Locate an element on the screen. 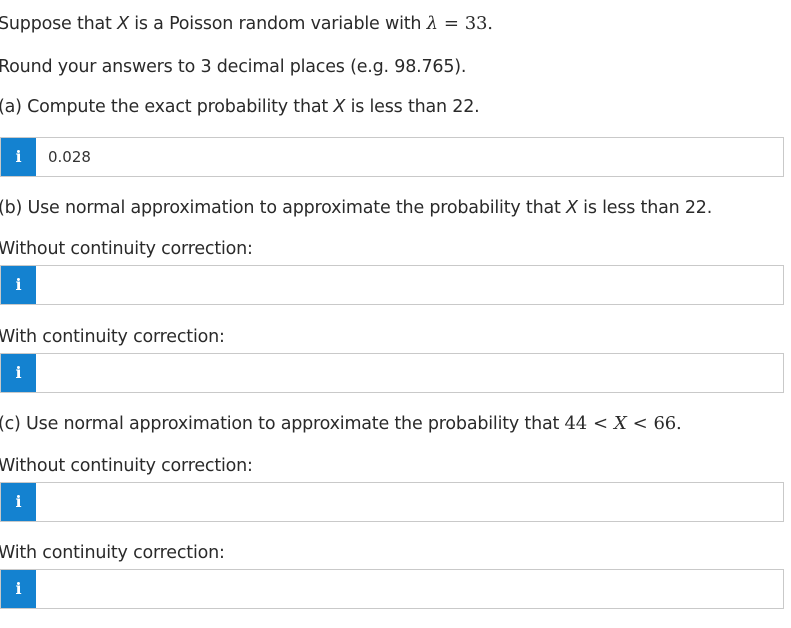 Image resolution: width=791 pixels, height=628 pixels. part-a-answer-value: 0.028 is located at coordinates (69, 157).